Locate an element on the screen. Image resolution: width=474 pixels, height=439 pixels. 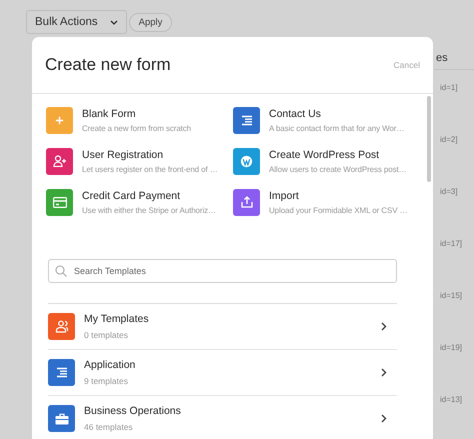
chevron-down-icon is located at coordinates (114, 22).